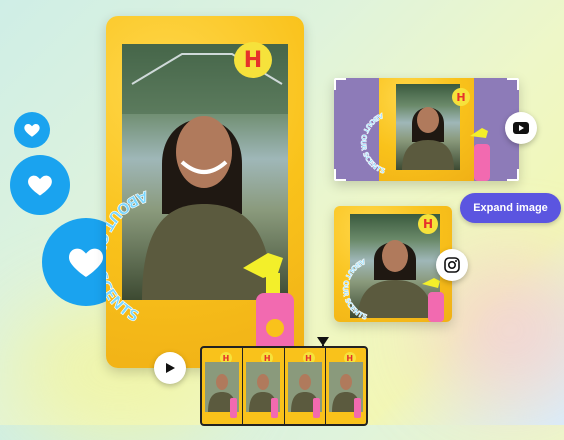  What do you see at coordinates (513, 175) in the screenshot?
I see `crop-corner-bottom-right` at bounding box center [513, 175].